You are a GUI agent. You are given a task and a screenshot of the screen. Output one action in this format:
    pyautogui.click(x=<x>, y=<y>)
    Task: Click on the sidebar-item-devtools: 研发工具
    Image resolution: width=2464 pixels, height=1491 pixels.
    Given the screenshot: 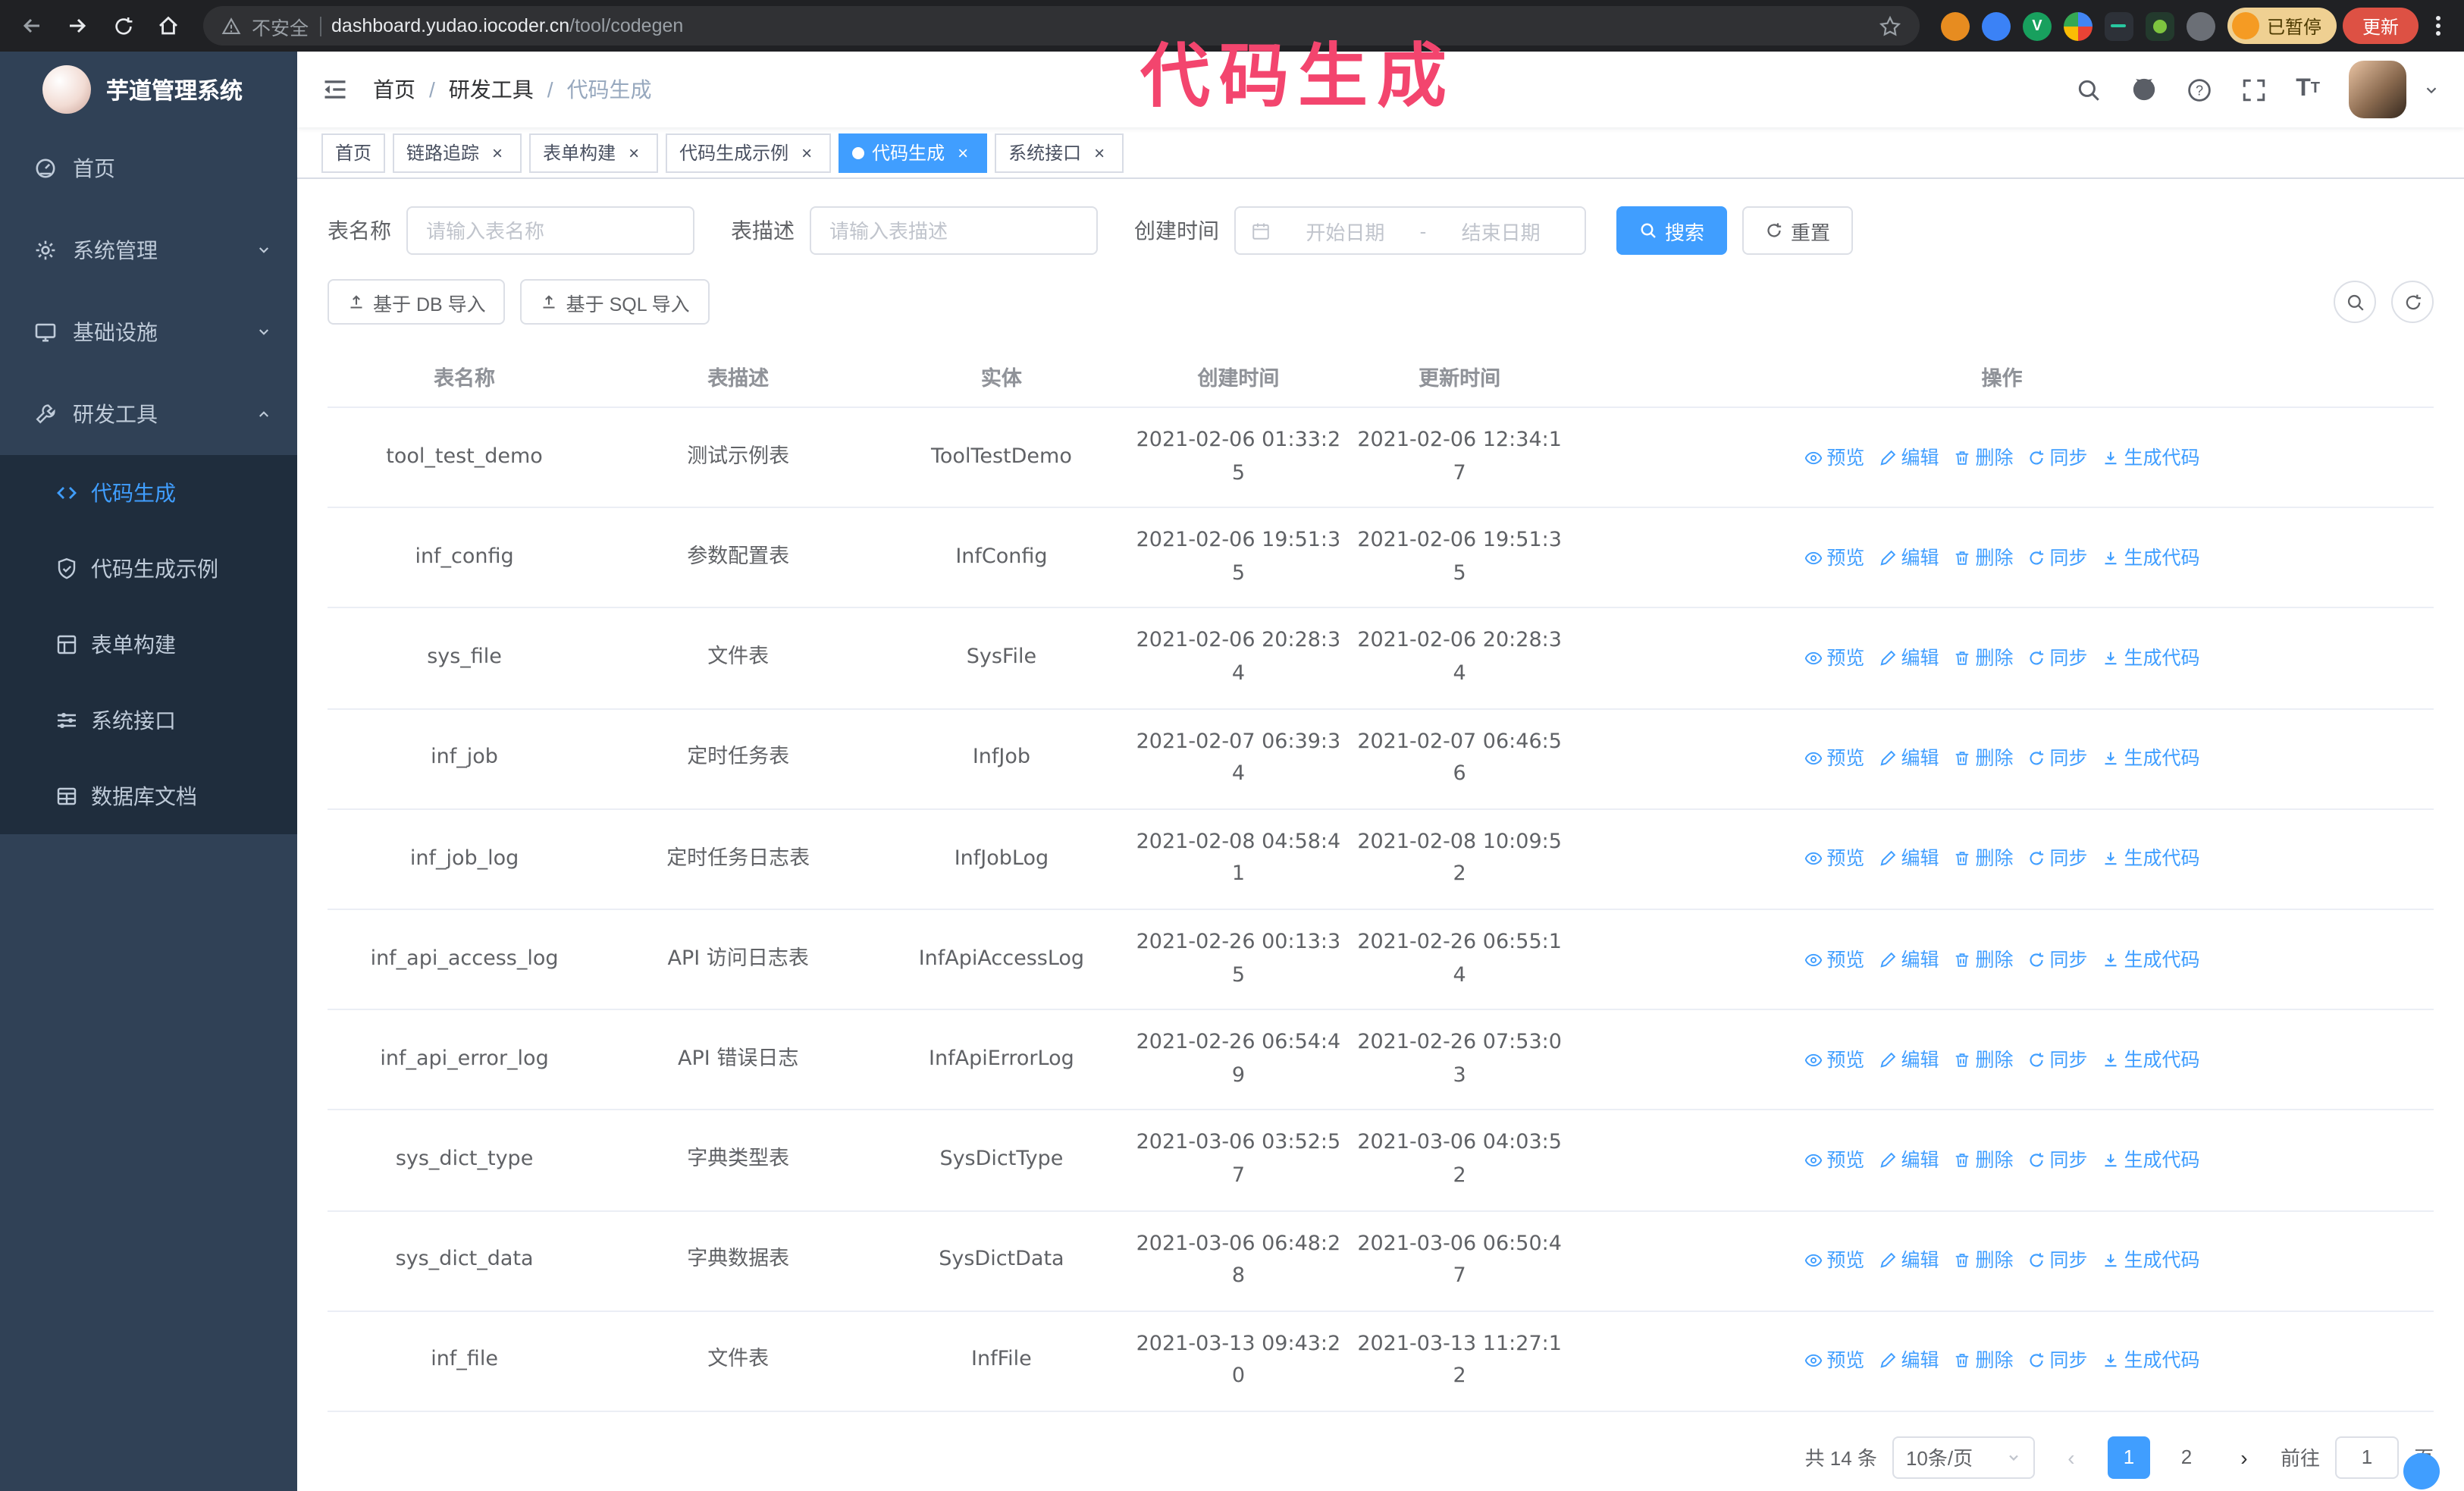 What is the action you would take?
    pyautogui.click(x=148, y=414)
    